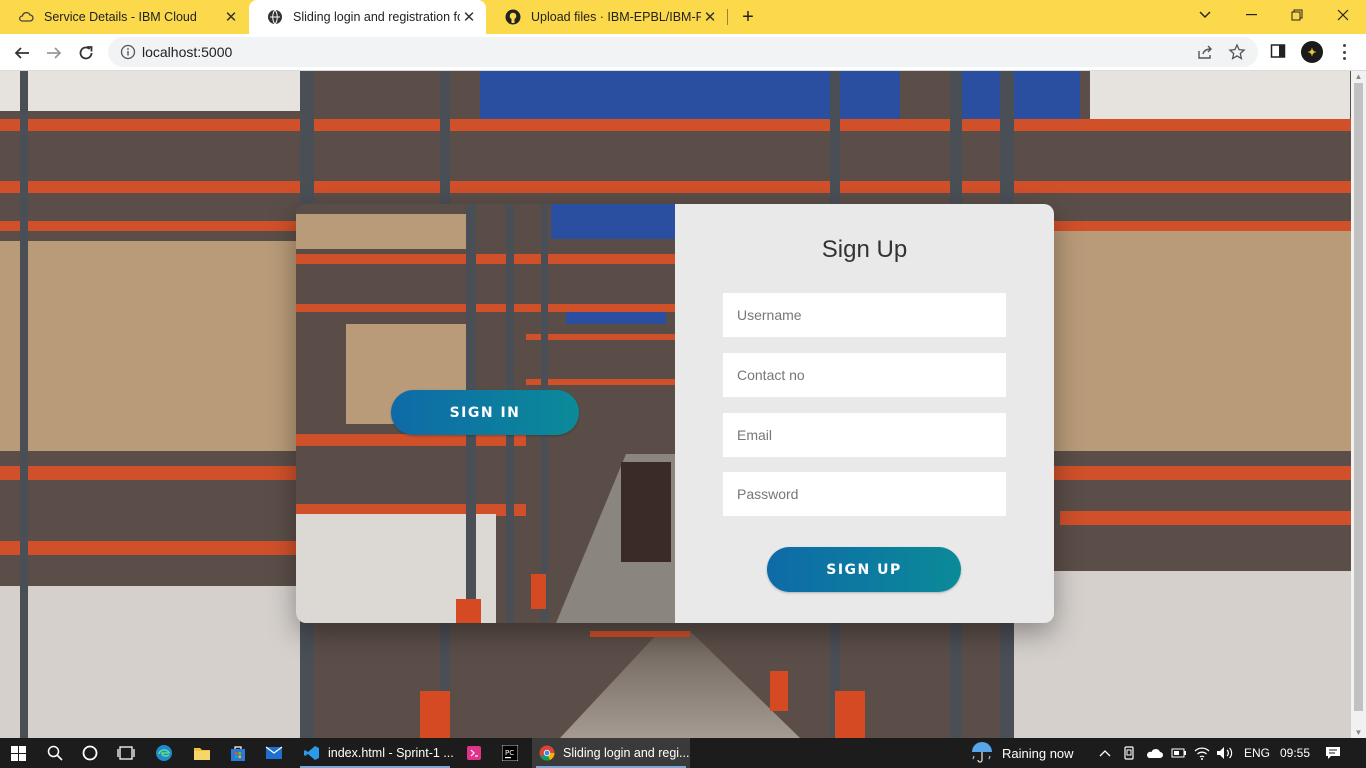 This screenshot has width=1366, height=768. Describe the element at coordinates (1105, 753) in the screenshot. I see `chevron-up-icon` at that location.